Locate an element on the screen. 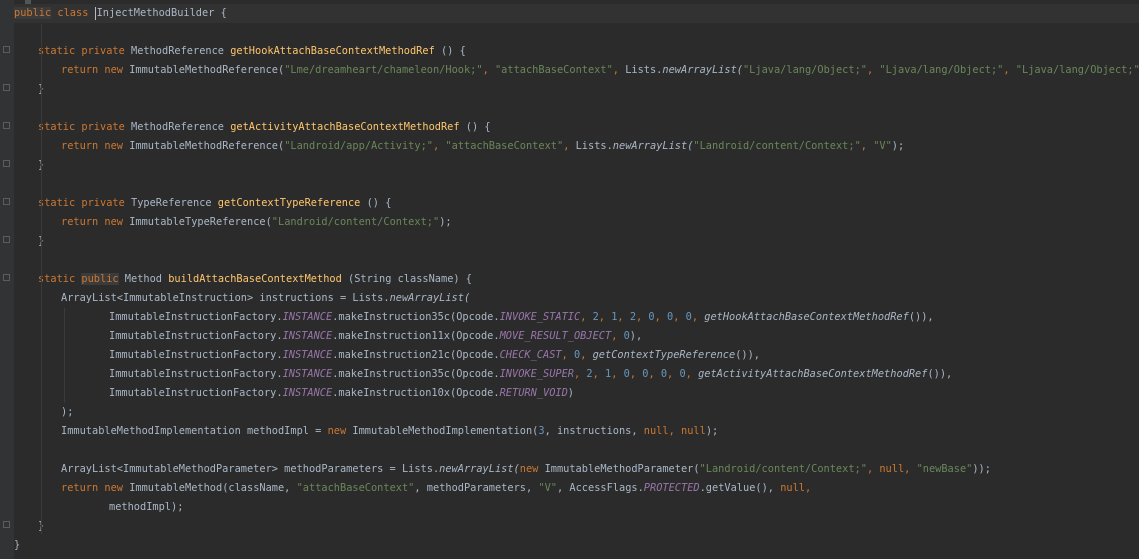 This screenshot has width=1139, height=559. static-field: PROTECTED is located at coordinates (671, 488).